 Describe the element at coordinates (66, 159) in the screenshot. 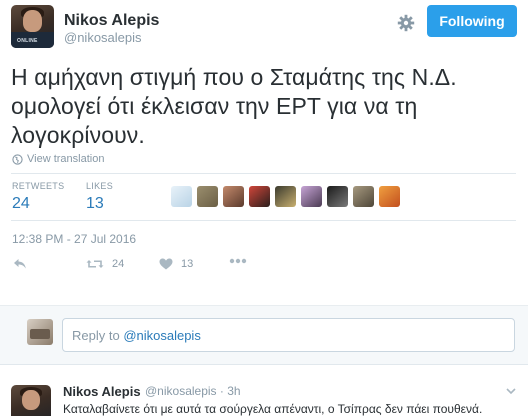

I see `view-translation-label: View translation` at that location.